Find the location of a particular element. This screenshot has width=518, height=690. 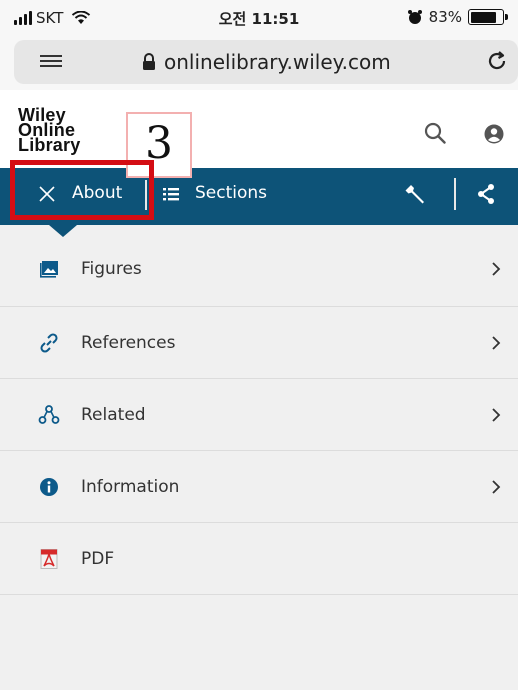

menu-item-related: Related is located at coordinates (259, 415).